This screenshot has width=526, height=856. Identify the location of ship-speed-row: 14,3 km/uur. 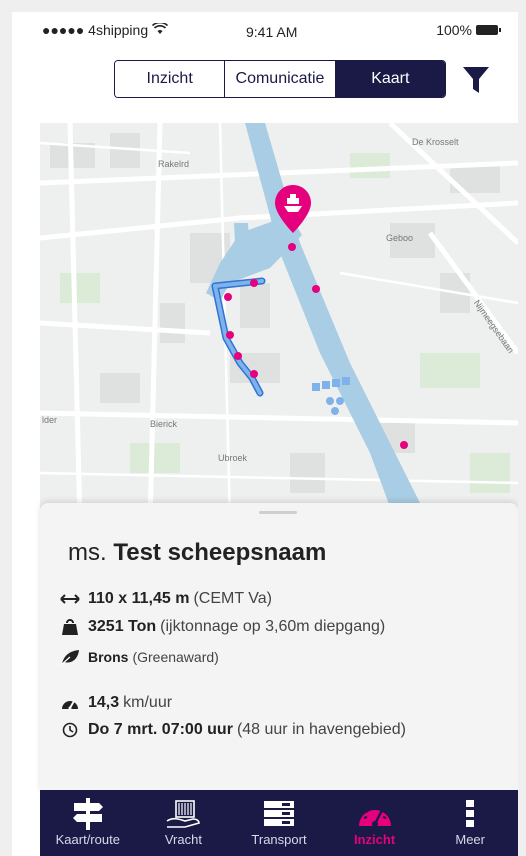
(116, 703).